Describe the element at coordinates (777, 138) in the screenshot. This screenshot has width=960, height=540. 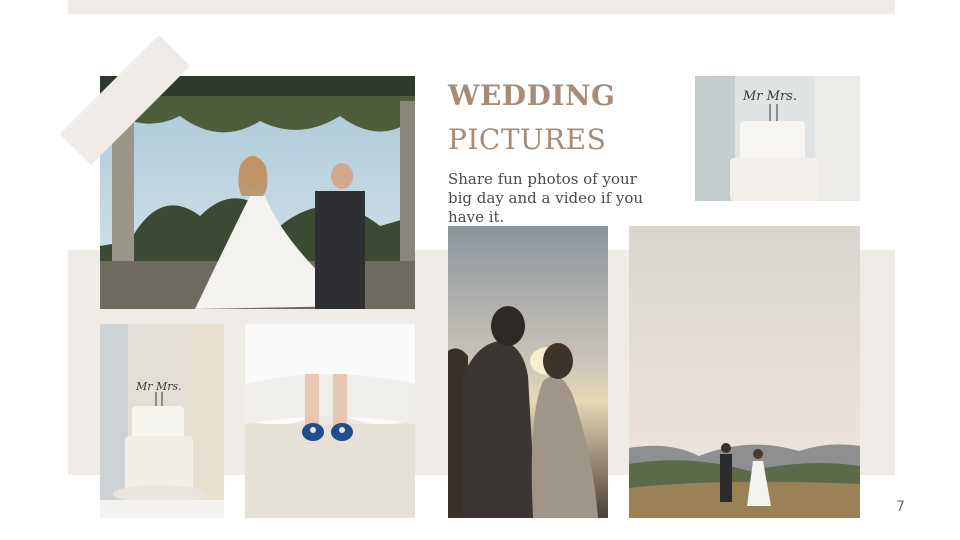
I see `wedding-cake-photo-top: Mr Mrs.` at that location.